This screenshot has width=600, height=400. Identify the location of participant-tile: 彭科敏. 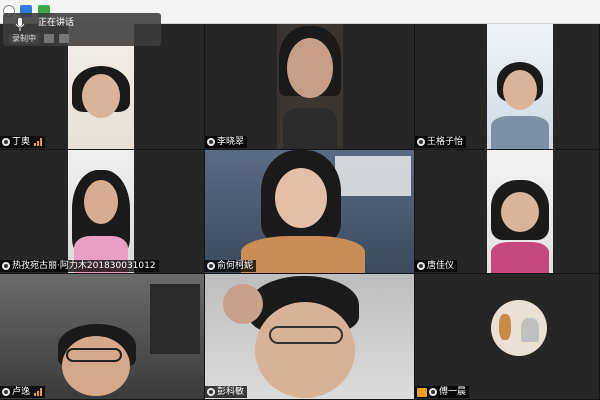
(310, 337).